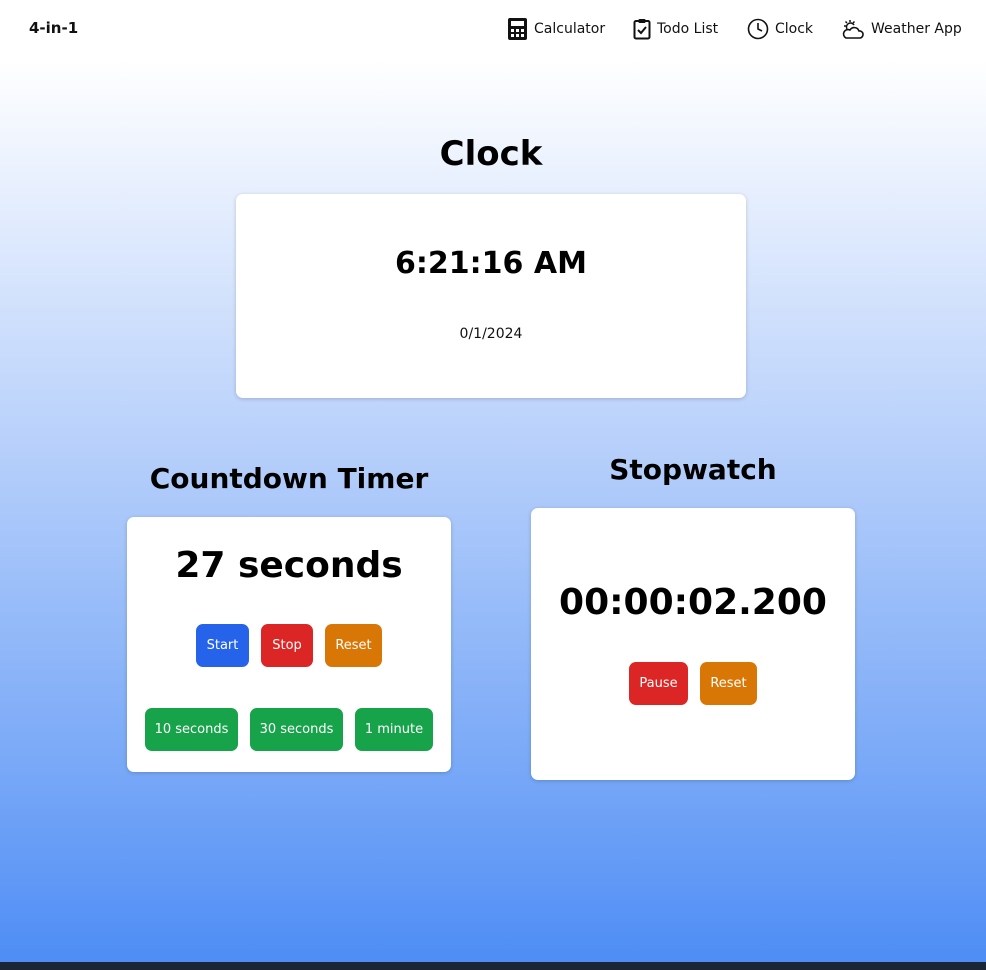 Image resolution: width=986 pixels, height=970 pixels. Describe the element at coordinates (517, 29) in the screenshot. I see `calculator-icon` at that location.